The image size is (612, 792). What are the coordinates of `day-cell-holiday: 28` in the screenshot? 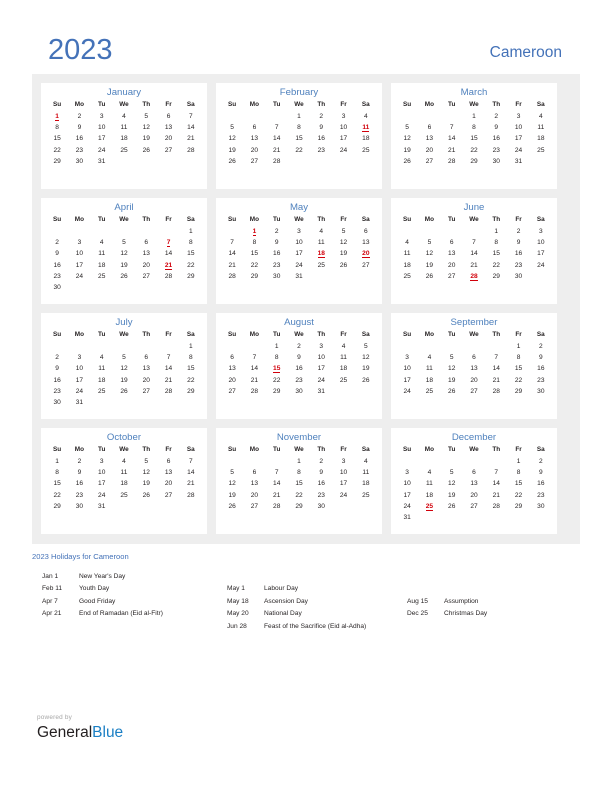 It's located at (474, 276).